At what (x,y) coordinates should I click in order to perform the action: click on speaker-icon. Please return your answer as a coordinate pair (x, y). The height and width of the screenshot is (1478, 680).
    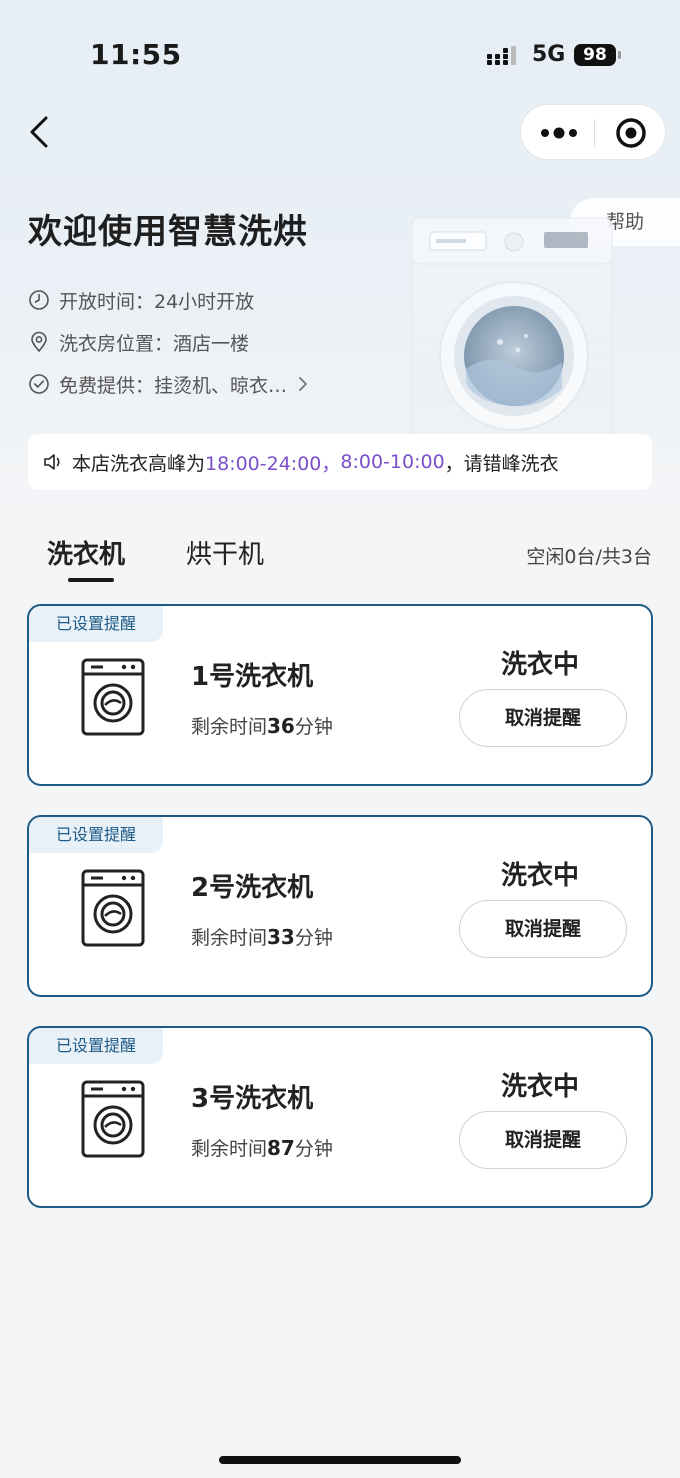
    Looking at the image, I should click on (52, 462).